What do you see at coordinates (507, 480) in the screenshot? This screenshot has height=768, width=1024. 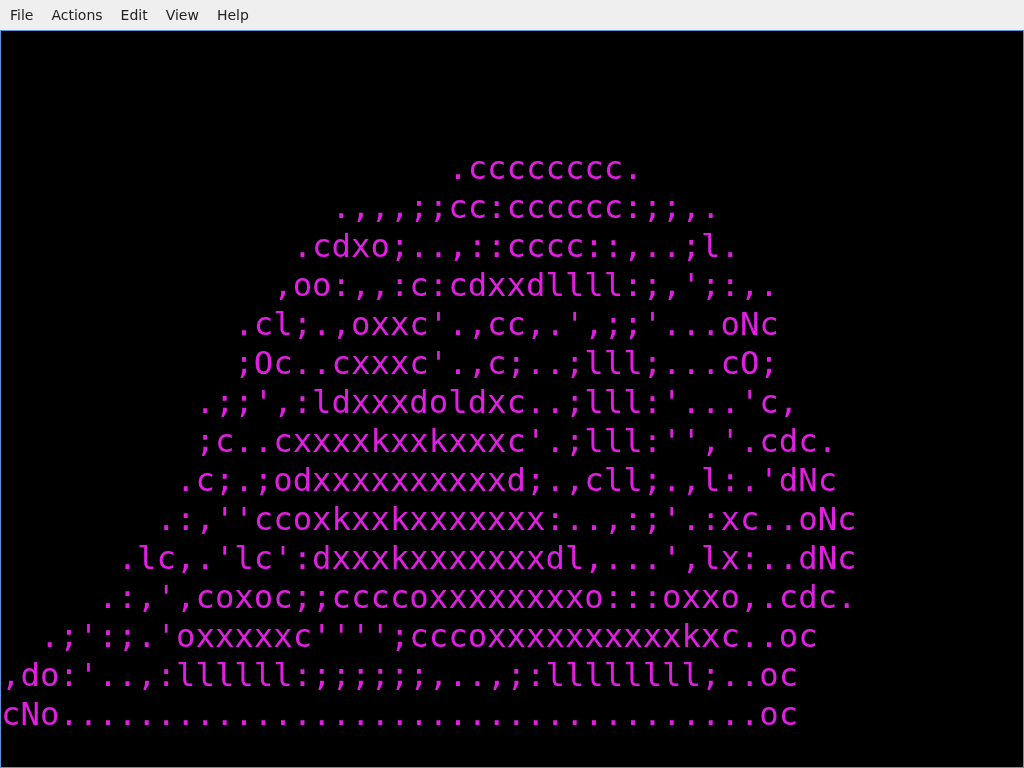 I see `ascii-art-line: .c;.;odxxxxxxxxxxd;.,cll;.,l:.'dNc` at bounding box center [507, 480].